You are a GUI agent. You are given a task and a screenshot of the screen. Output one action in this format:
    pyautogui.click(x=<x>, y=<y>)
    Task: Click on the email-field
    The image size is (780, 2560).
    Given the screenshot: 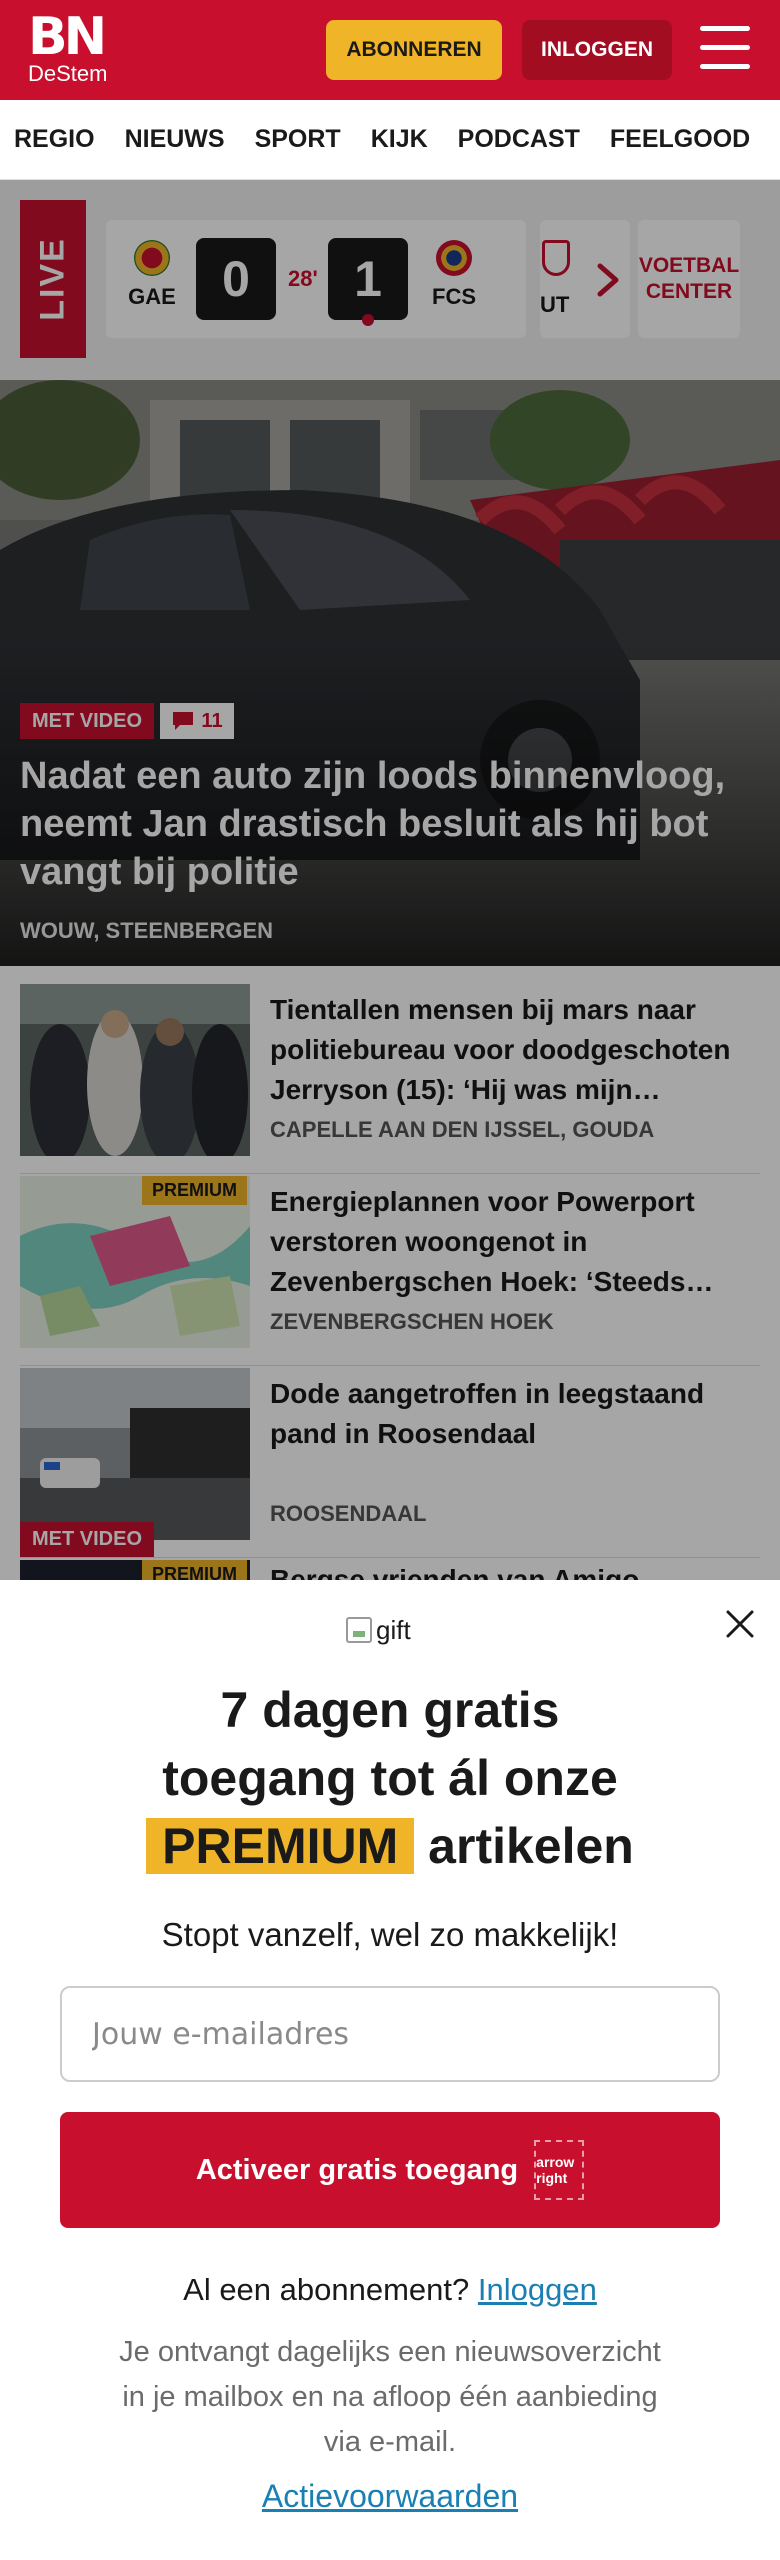 What is the action you would take?
    pyautogui.click(x=390, y=2034)
    